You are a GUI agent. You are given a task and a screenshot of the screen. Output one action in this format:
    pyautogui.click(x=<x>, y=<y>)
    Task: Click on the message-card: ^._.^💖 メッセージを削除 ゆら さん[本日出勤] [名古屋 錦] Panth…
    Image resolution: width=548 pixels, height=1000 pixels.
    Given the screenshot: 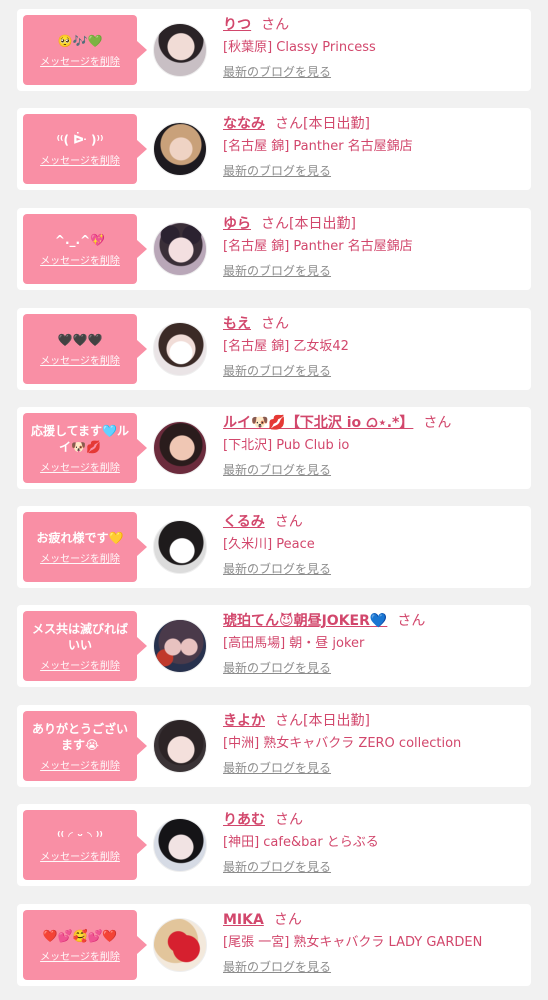 What is the action you would take?
    pyautogui.click(x=274, y=249)
    